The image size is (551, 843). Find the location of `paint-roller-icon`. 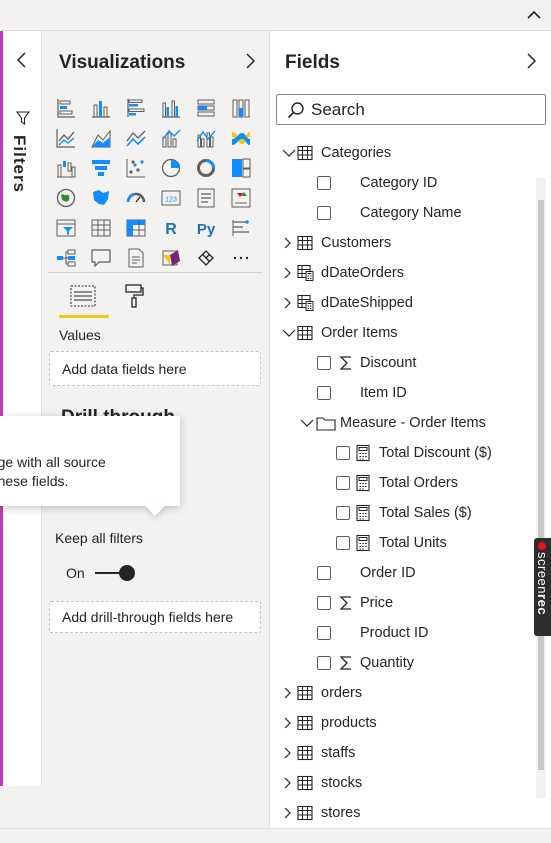

paint-roller-icon is located at coordinates (134, 296).